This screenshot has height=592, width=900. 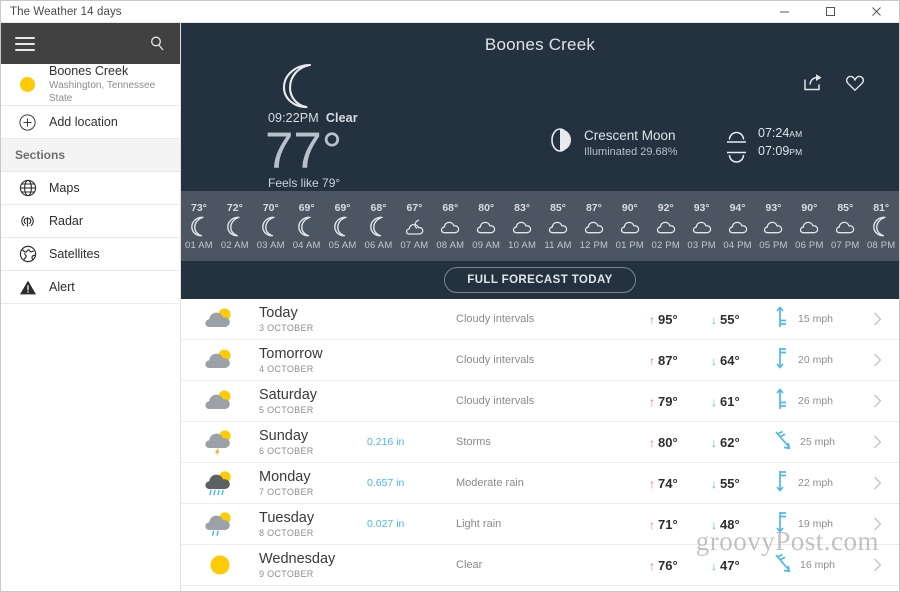 What do you see at coordinates (90, 221) in the screenshot?
I see `sidebar-item-radar: Radar` at bounding box center [90, 221].